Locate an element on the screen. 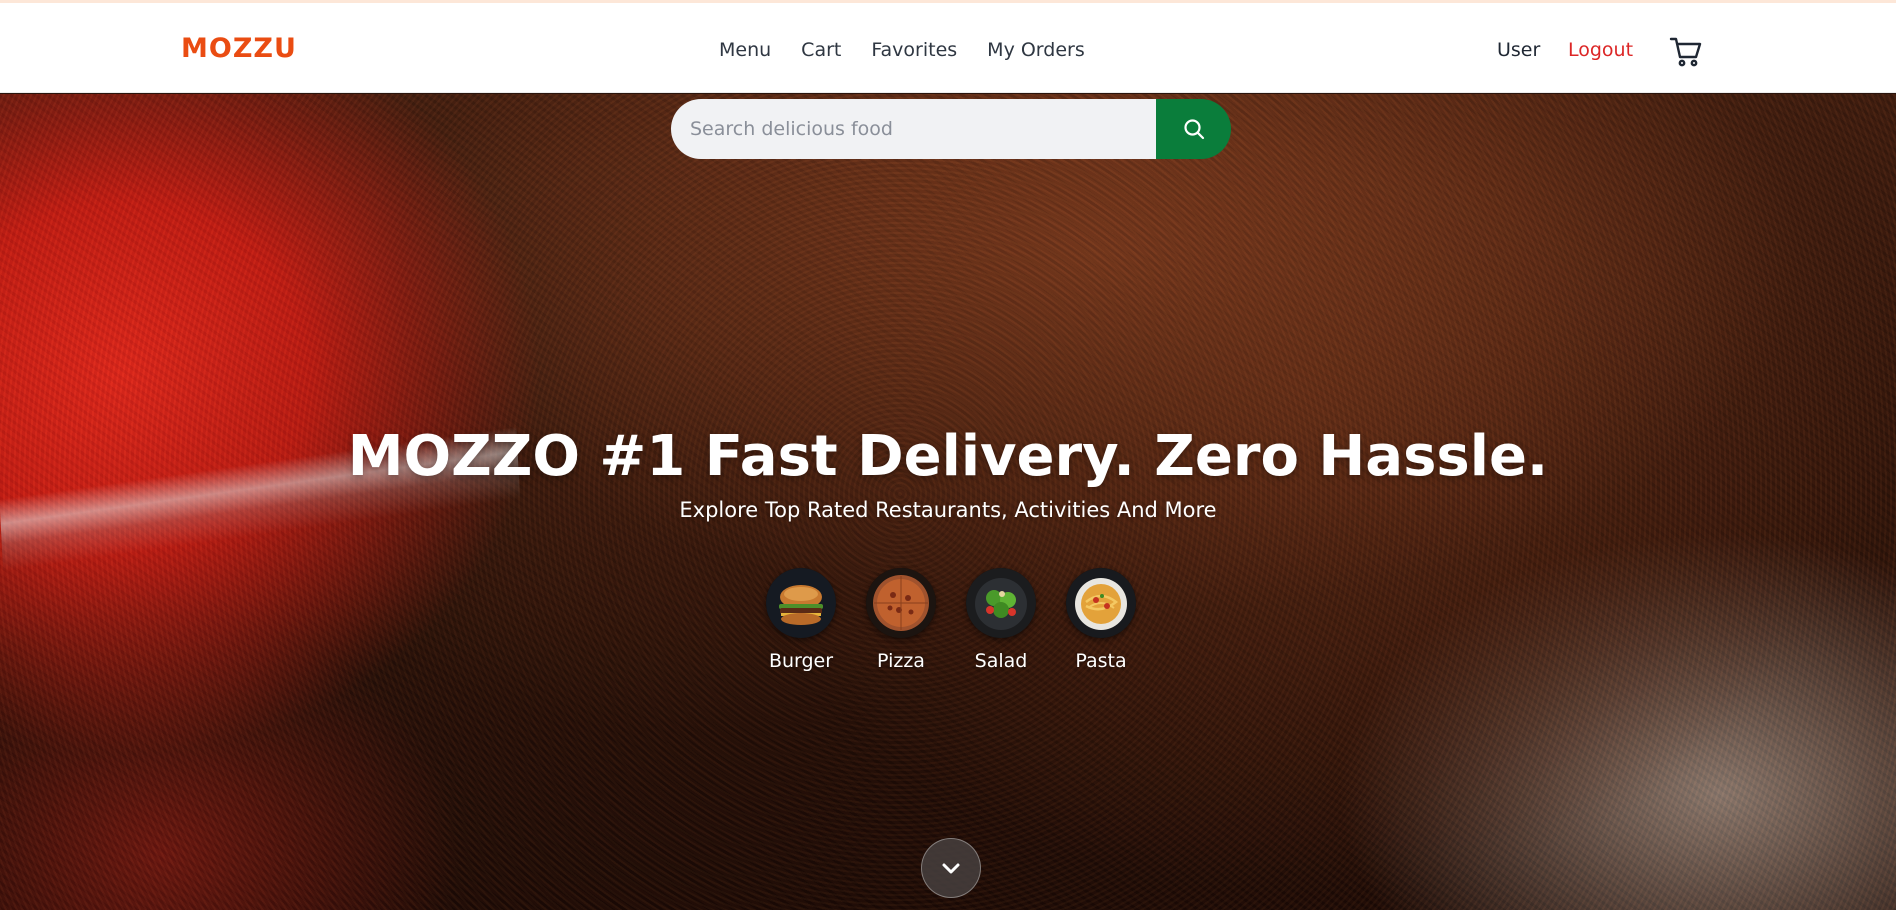 This screenshot has width=1896, height=910. chevron-down-icon is located at coordinates (951, 868).